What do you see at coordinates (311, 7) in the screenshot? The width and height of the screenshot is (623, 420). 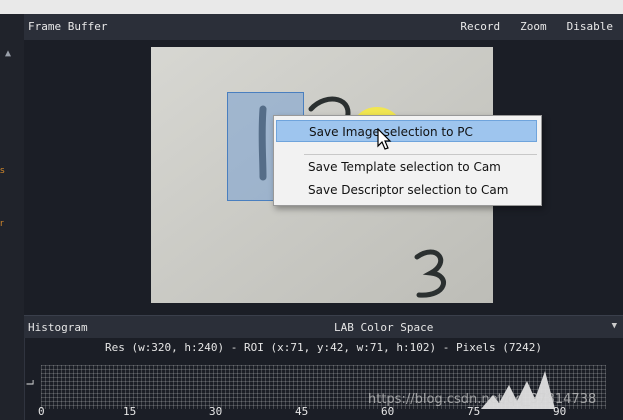 I see `window-top-strip` at bounding box center [311, 7].